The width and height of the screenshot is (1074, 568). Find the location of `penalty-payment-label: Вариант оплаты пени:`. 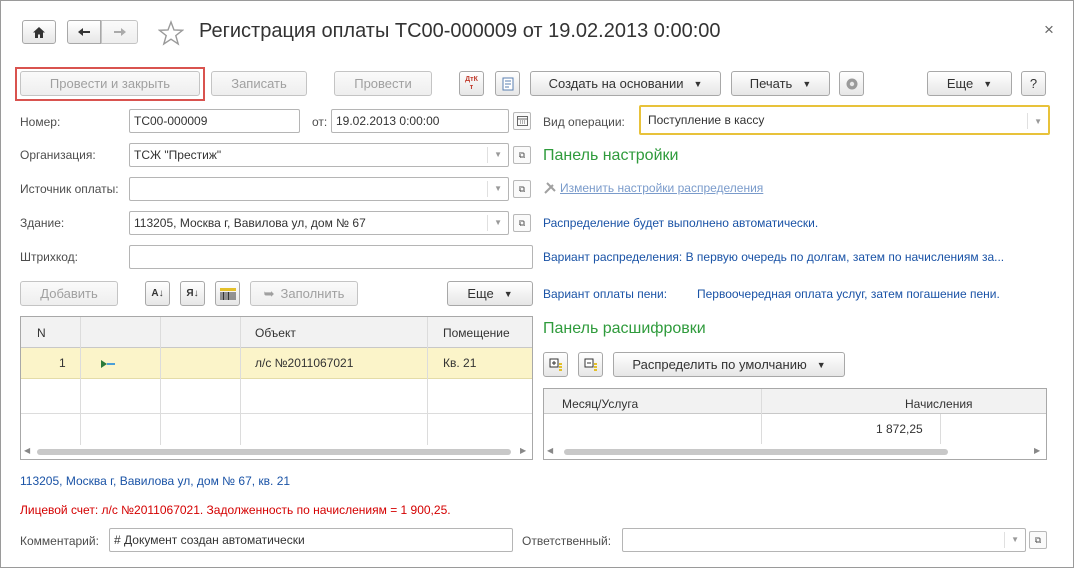

penalty-payment-label: Вариант оплаты пени: is located at coordinates (605, 294).